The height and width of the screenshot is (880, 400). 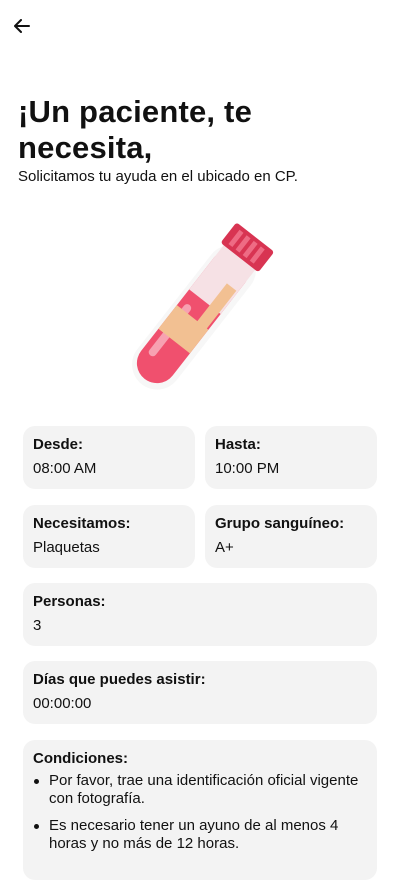 I want to click on from-label: Desde:, so click(x=58, y=444).